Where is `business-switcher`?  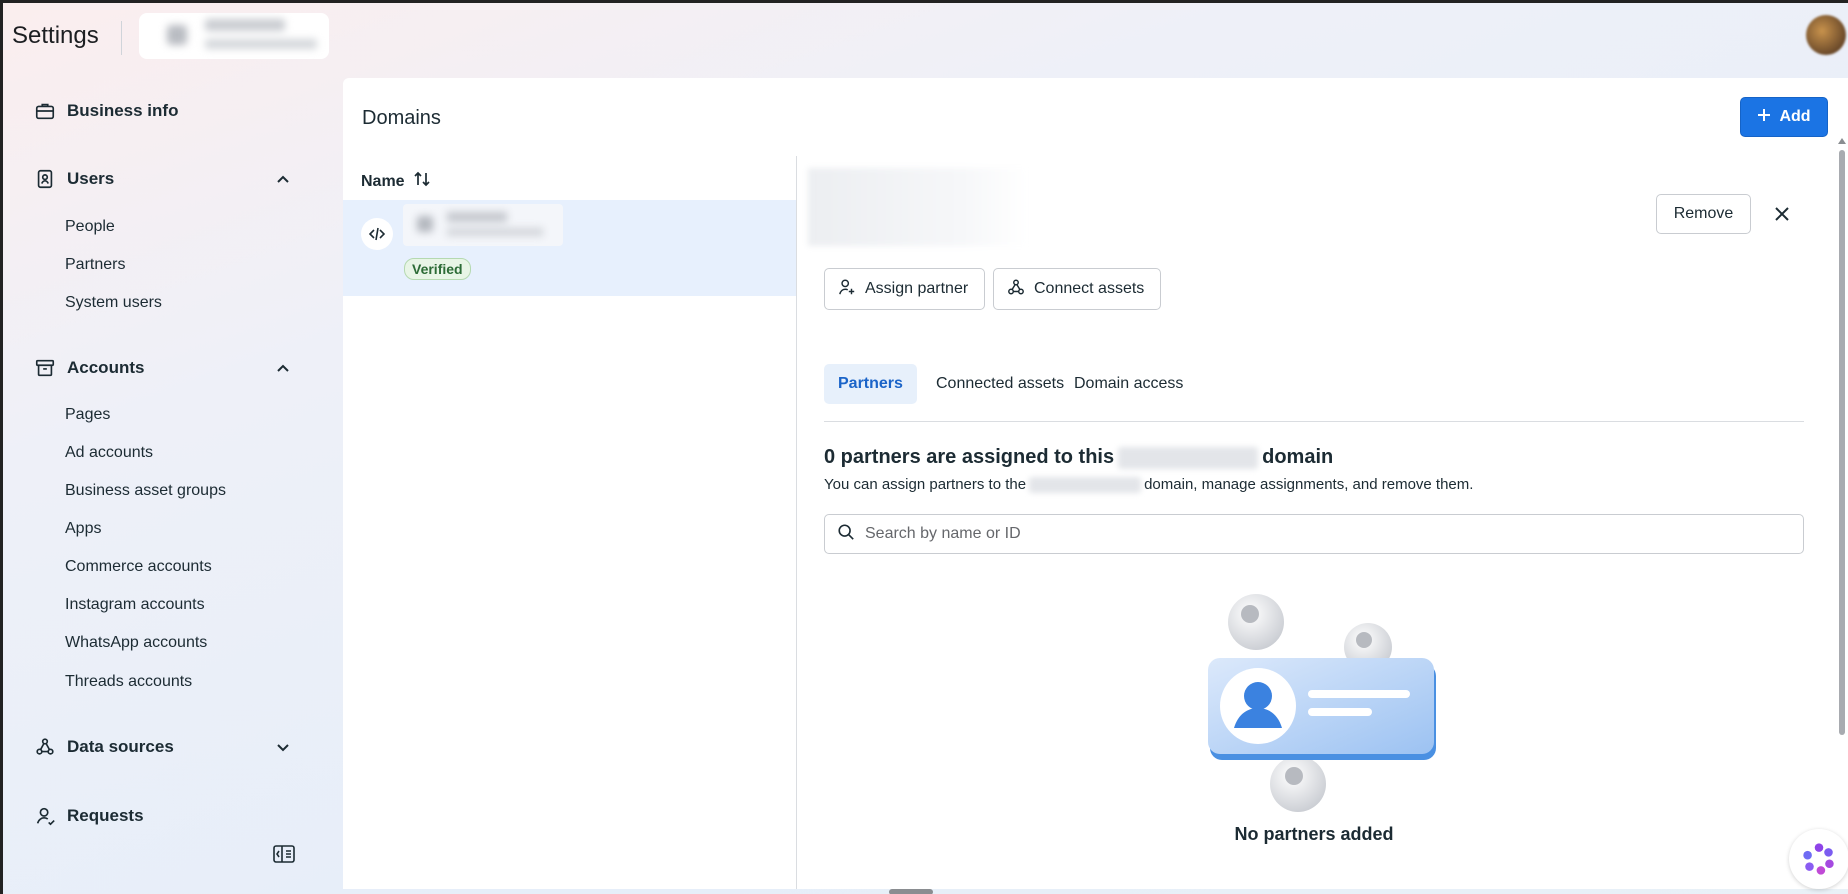
business-switcher is located at coordinates (234, 36).